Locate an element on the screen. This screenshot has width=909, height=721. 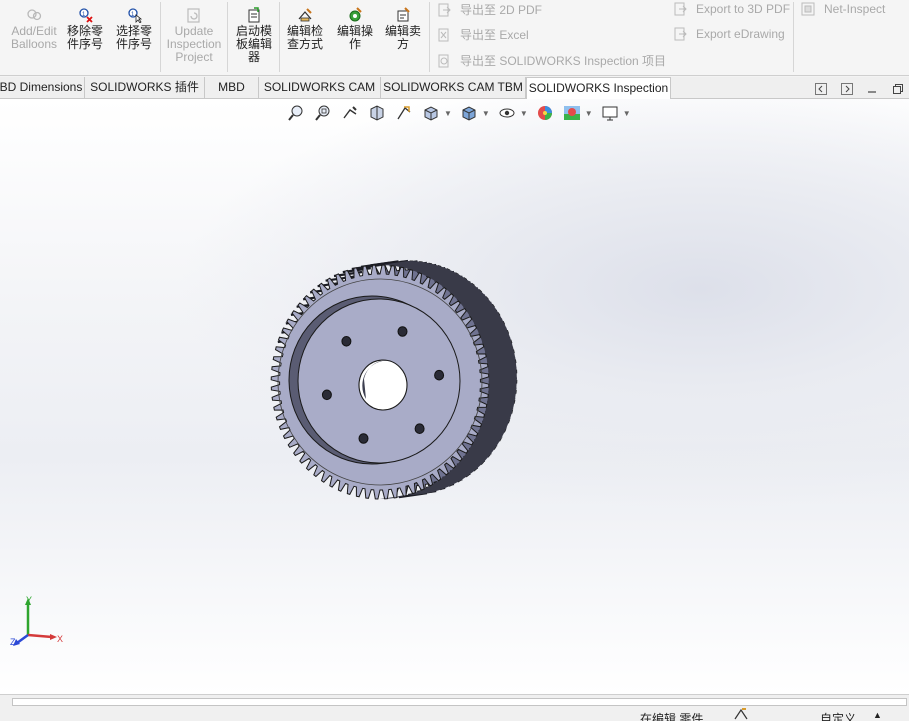
scroll-tabs-right-icon is located at coordinates (847, 89).